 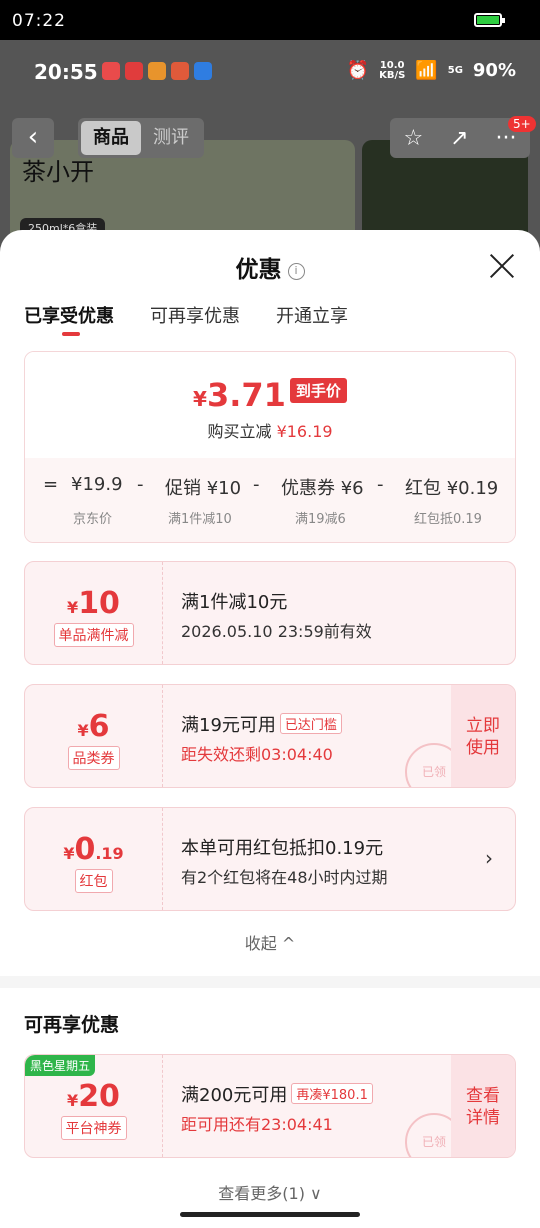 What do you see at coordinates (276, 616) in the screenshot?
I see `coupon-info: 满1件减10元 2026.05.10 23:59前有效` at bounding box center [276, 616].